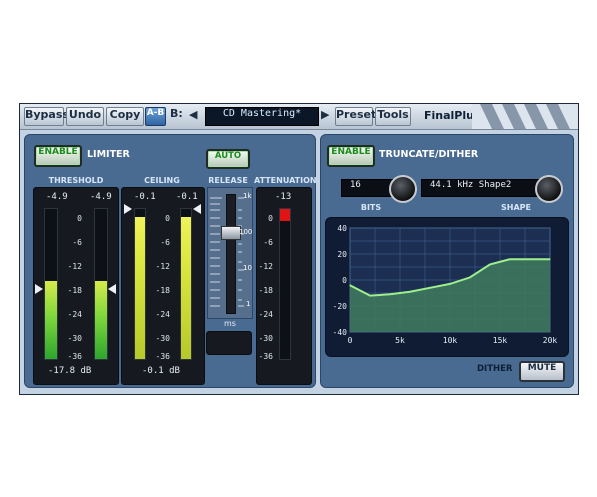 The height and width of the screenshot is (497, 597). Describe the element at coordinates (340, 332) in the screenshot. I see `y-tick-label: -40` at that location.